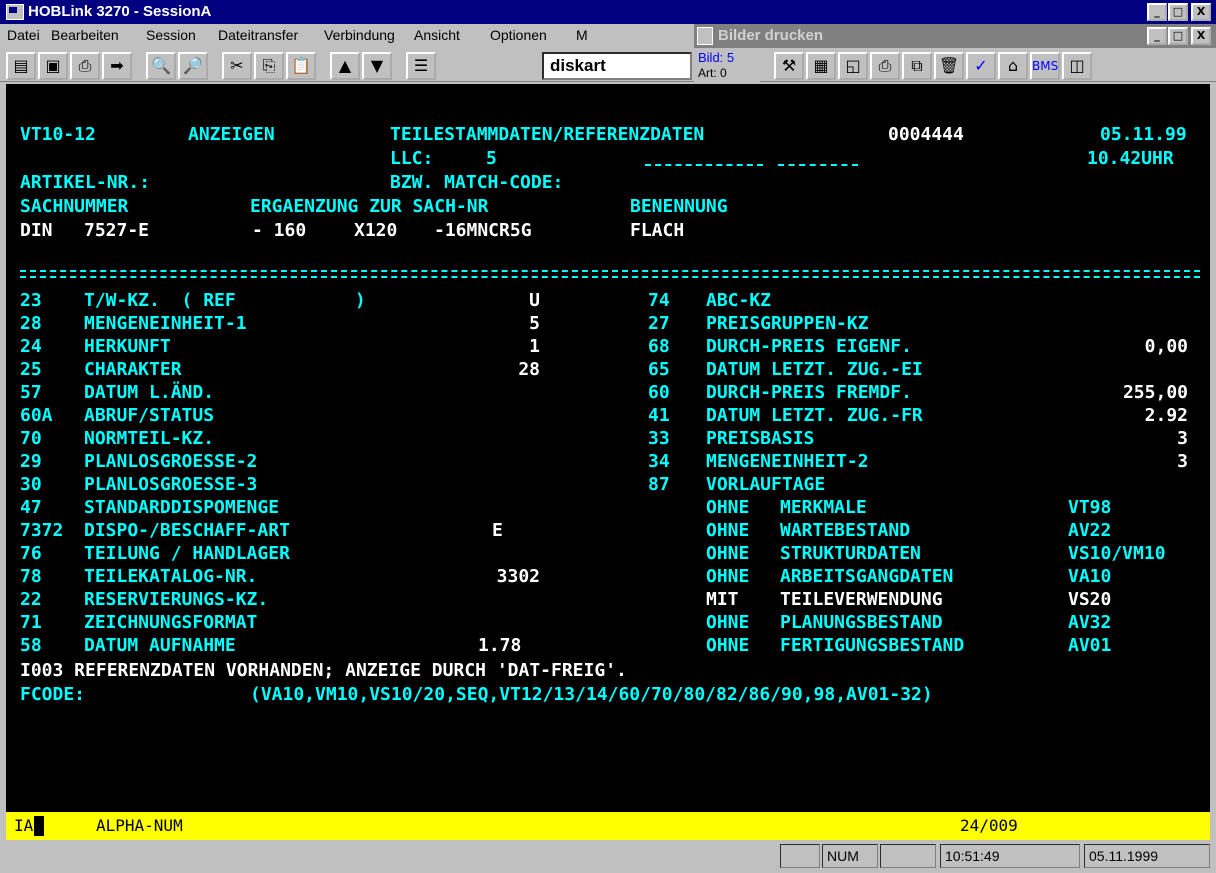 Image resolution: width=1216 pixels, height=873 pixels. I want to click on open-icon: ▤, so click(21, 66).